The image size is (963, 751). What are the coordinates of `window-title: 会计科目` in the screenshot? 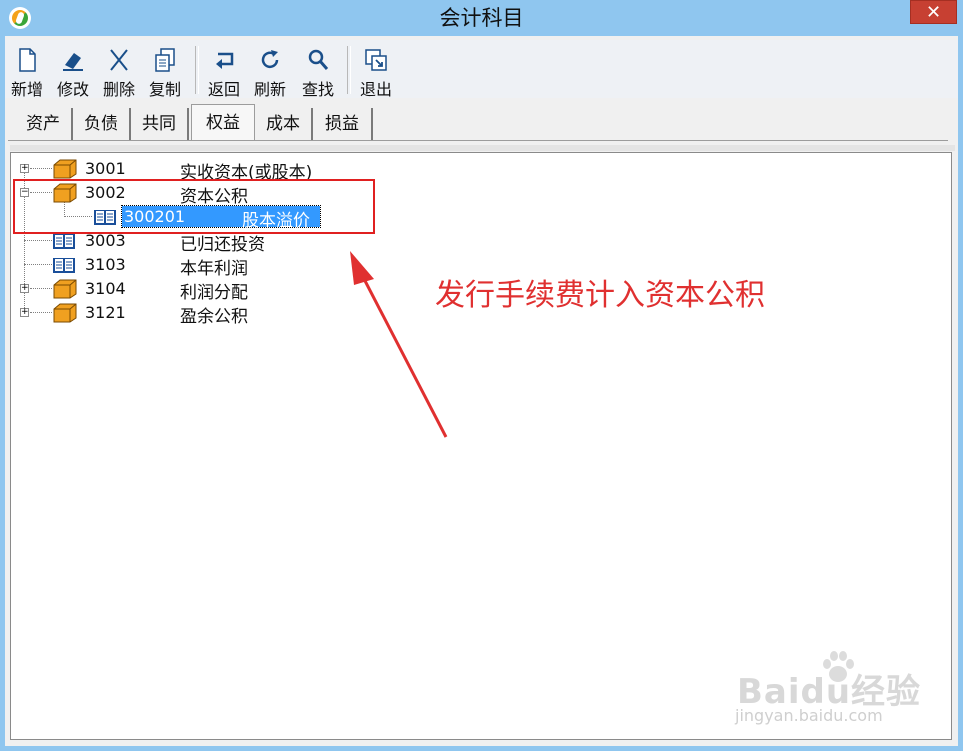 It's located at (481, 18).